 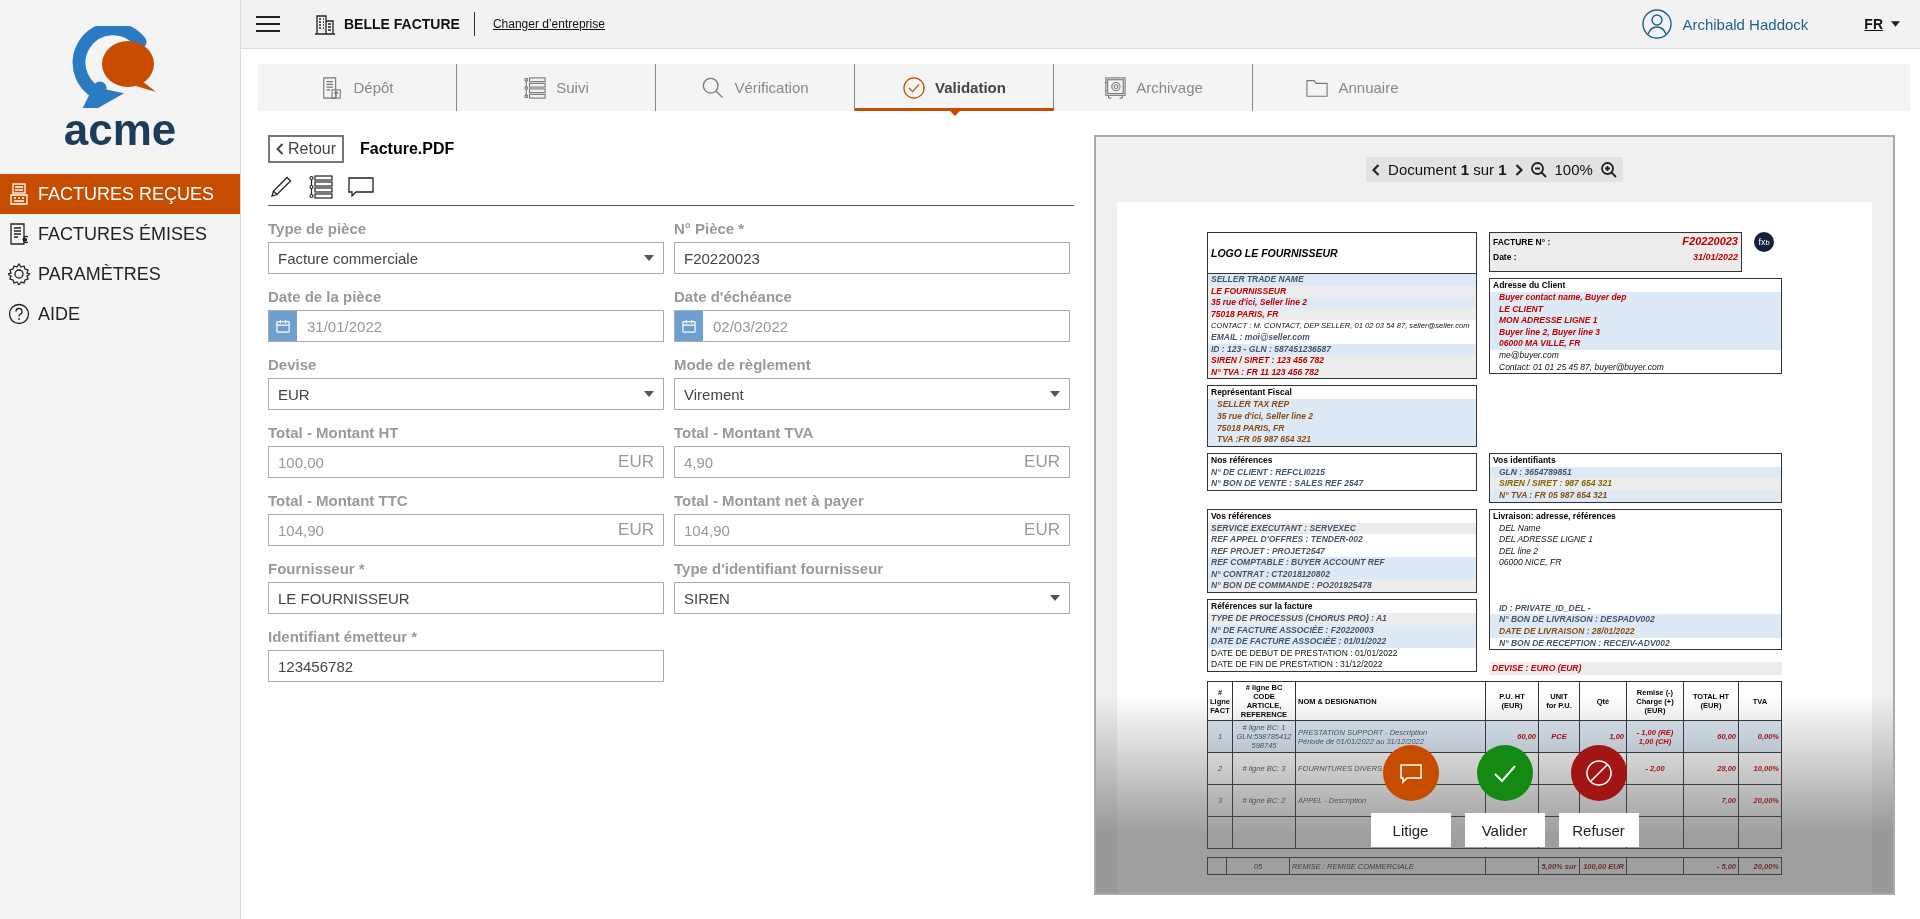 I want to click on zoom-in-icon, so click(x=1608, y=169).